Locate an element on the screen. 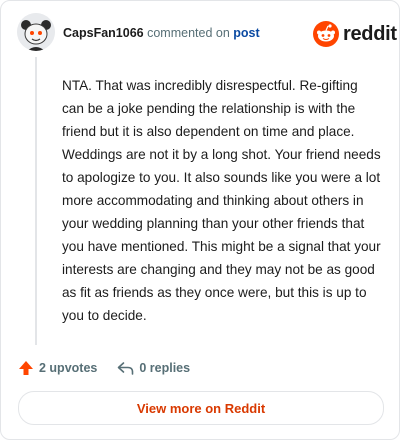 The image size is (400, 440). view-more-button: View more on Reddit is located at coordinates (201, 408).